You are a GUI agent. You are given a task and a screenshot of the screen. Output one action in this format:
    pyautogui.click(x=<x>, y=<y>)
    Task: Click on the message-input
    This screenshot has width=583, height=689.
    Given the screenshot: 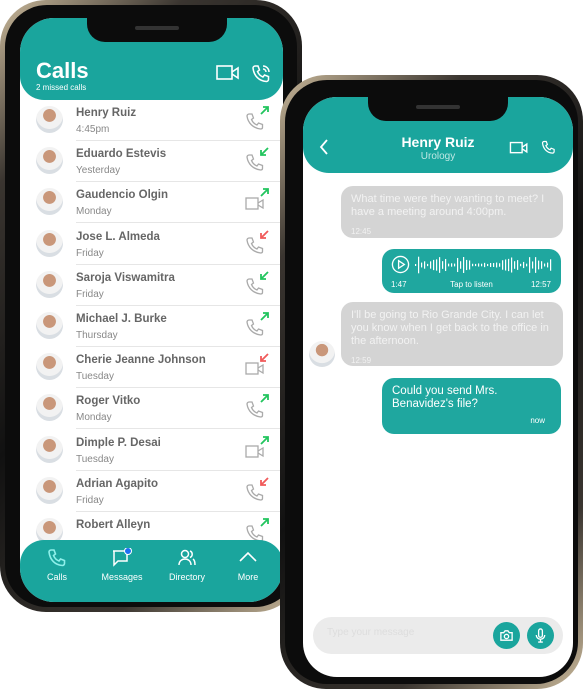 What is the action you would take?
    pyautogui.click(x=402, y=632)
    